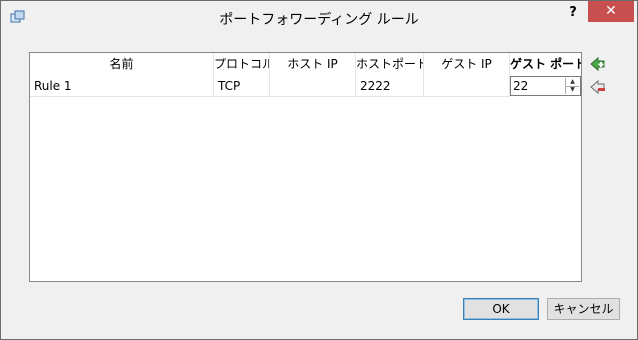 This screenshot has width=638, height=340. What do you see at coordinates (573, 14) in the screenshot?
I see `help-button: ?` at bounding box center [573, 14].